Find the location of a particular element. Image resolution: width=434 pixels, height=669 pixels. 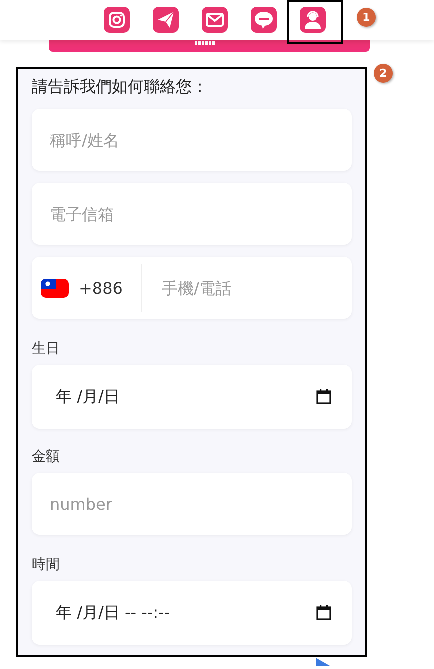

customer-service-icon is located at coordinates (313, 20).